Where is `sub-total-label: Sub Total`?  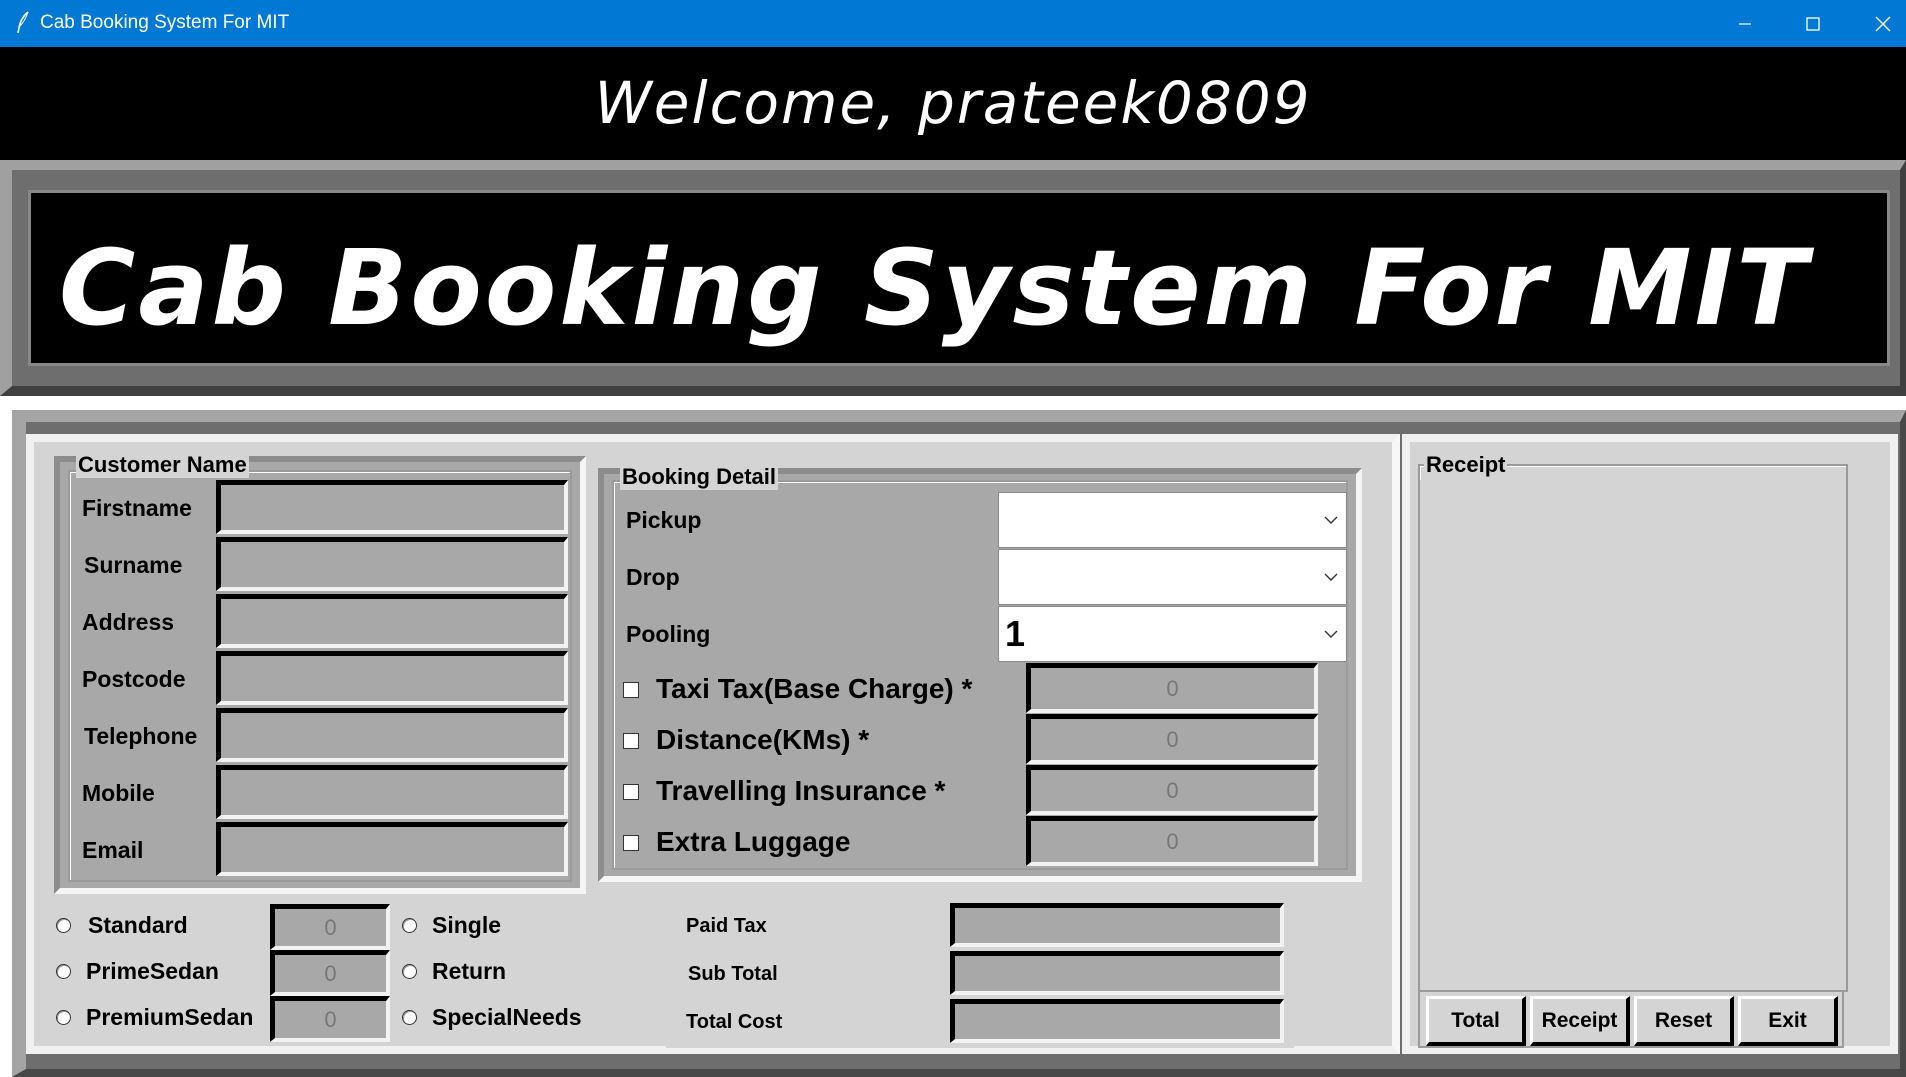
sub-total-label: Sub Total is located at coordinates (733, 974).